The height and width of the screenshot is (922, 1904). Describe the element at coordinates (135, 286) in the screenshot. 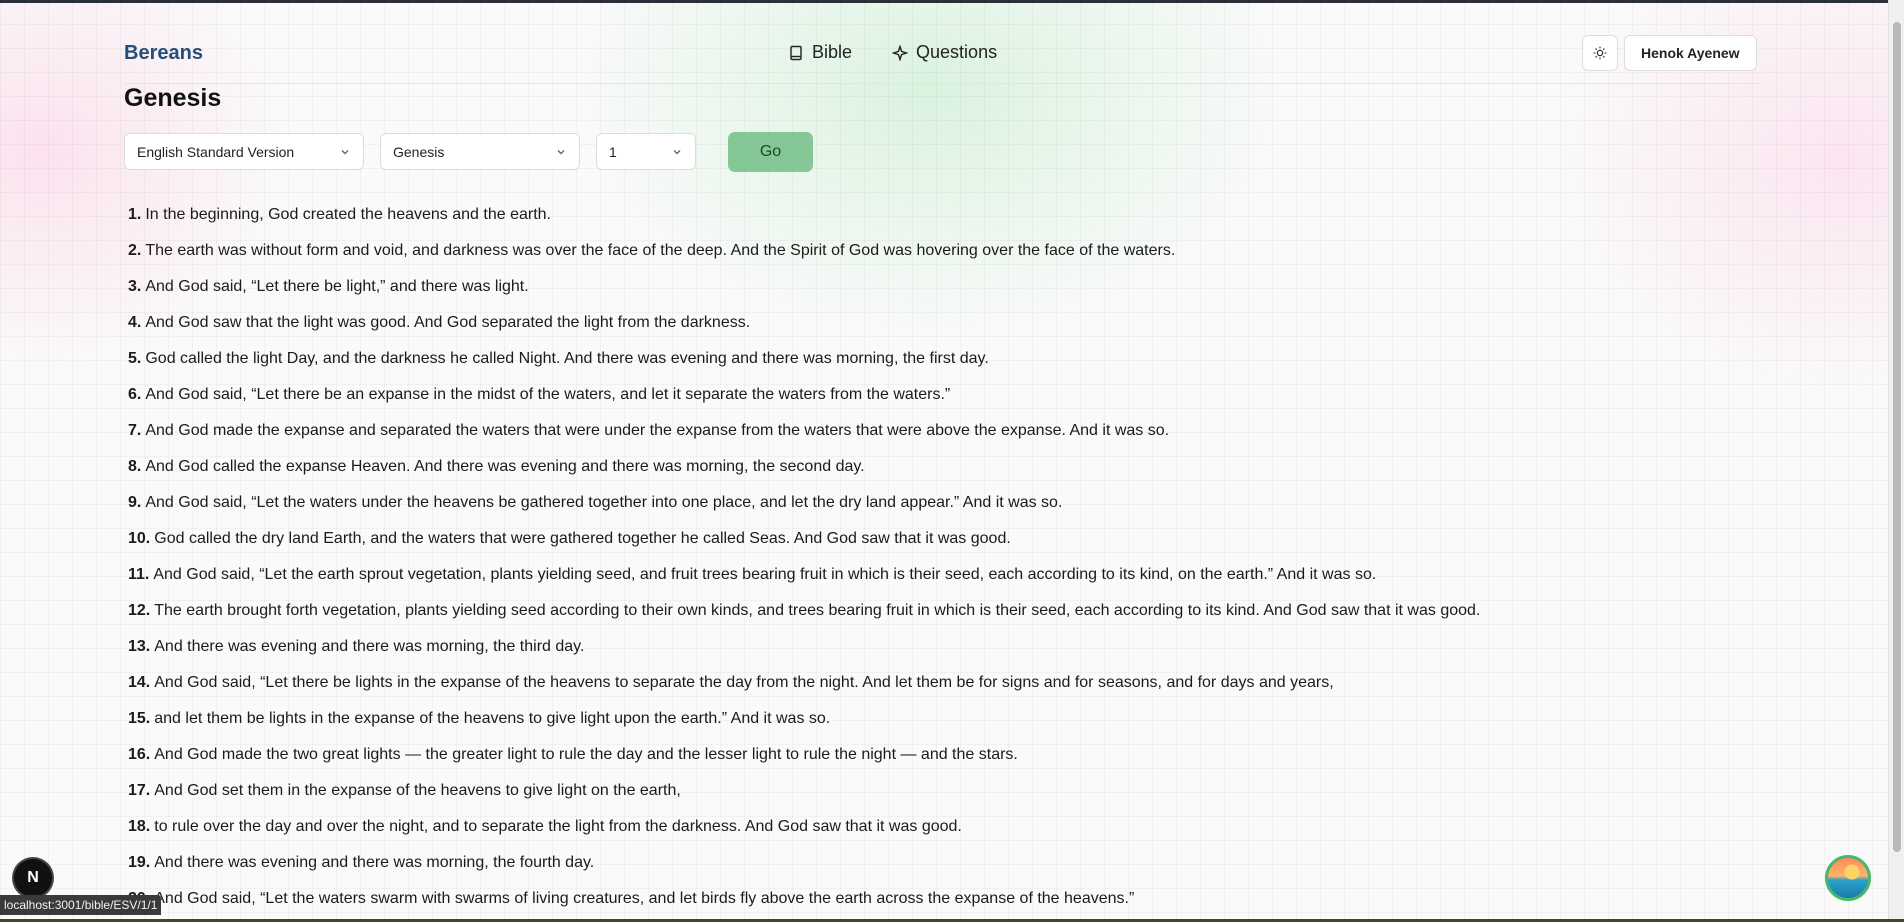

I see `verse-number: 3.` at that location.